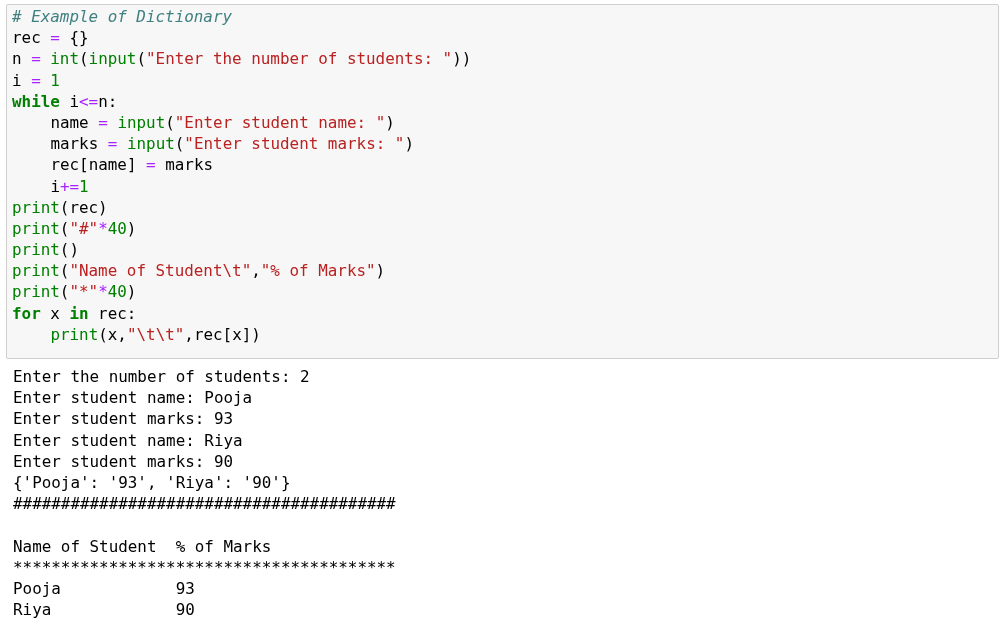 This screenshot has width=1004, height=622. I want to click on code-line: while i<=n:, so click(65, 101).